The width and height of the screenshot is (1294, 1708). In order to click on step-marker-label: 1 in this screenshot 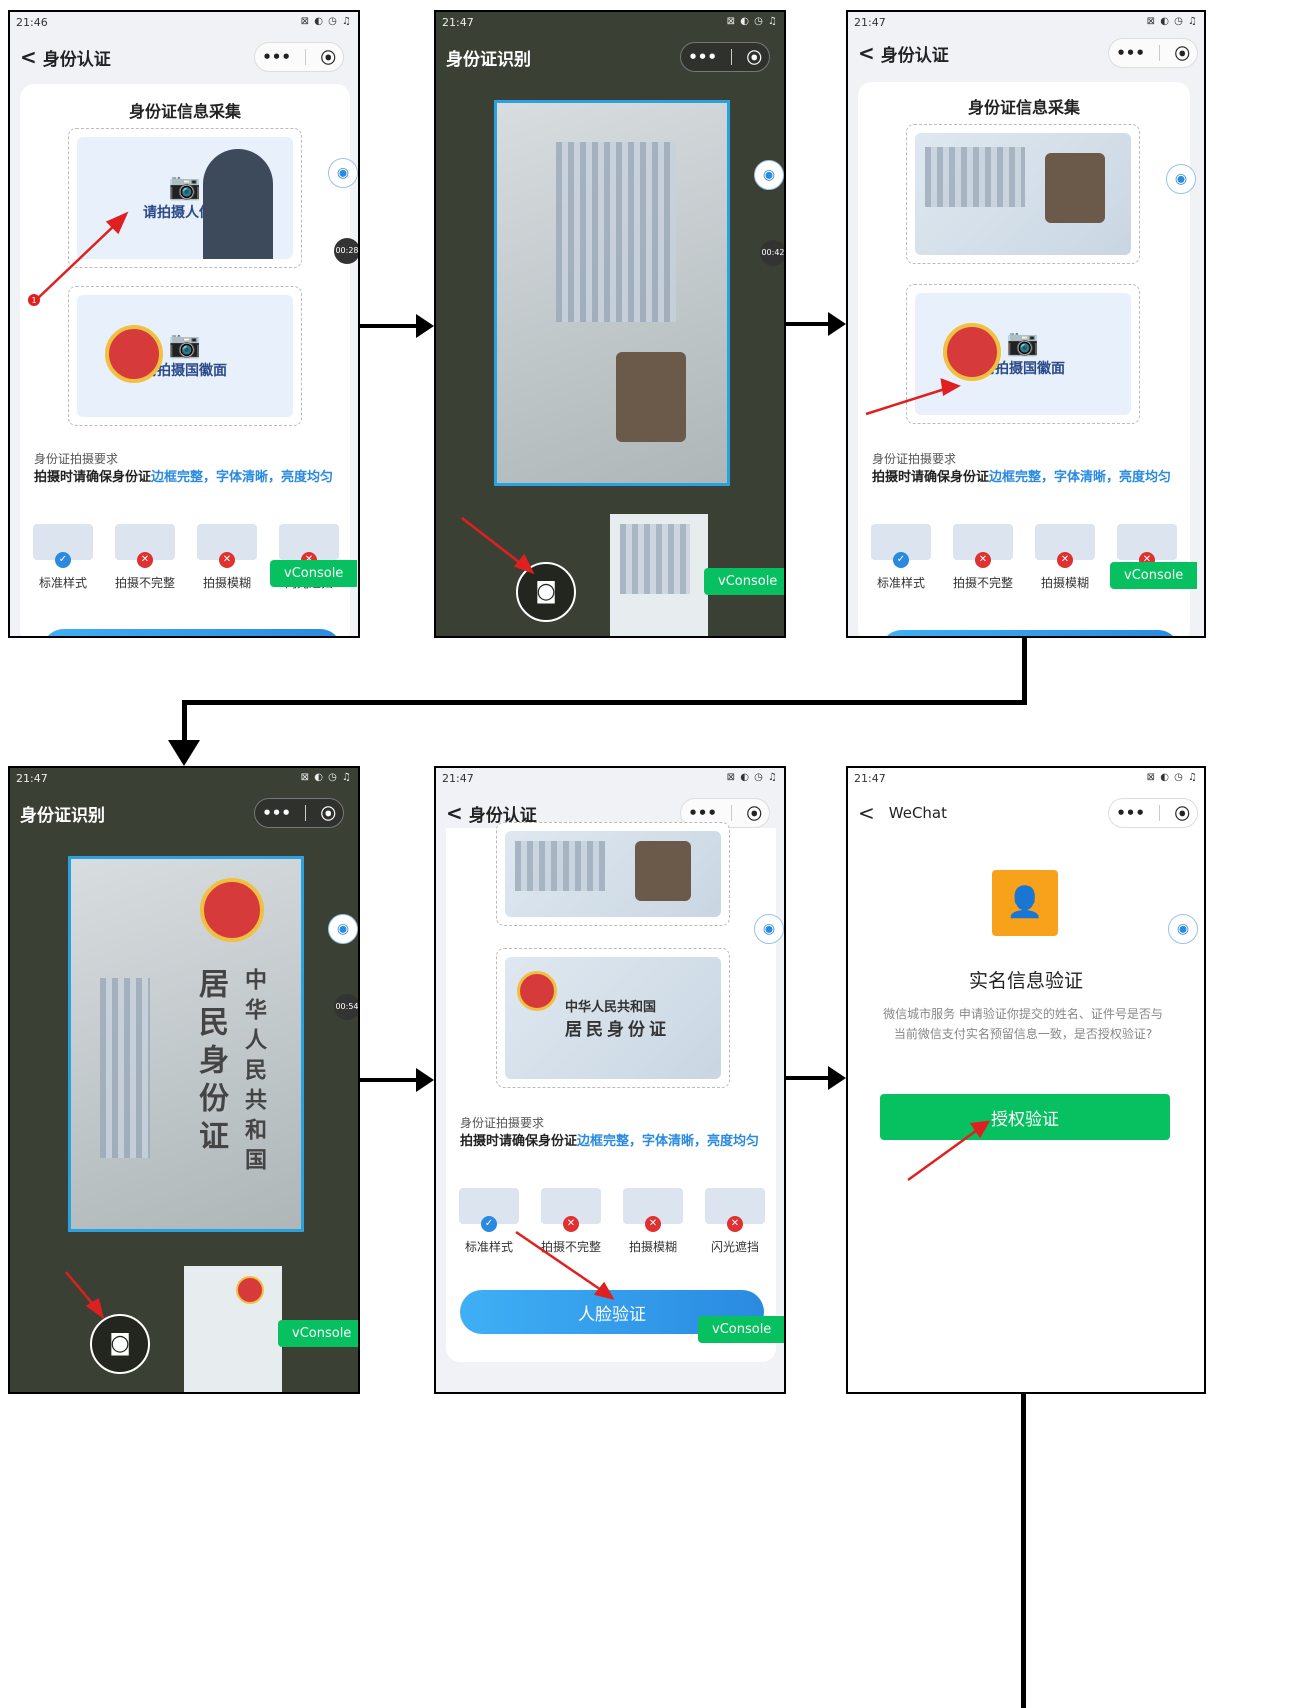, I will do `click(33, 300)`.